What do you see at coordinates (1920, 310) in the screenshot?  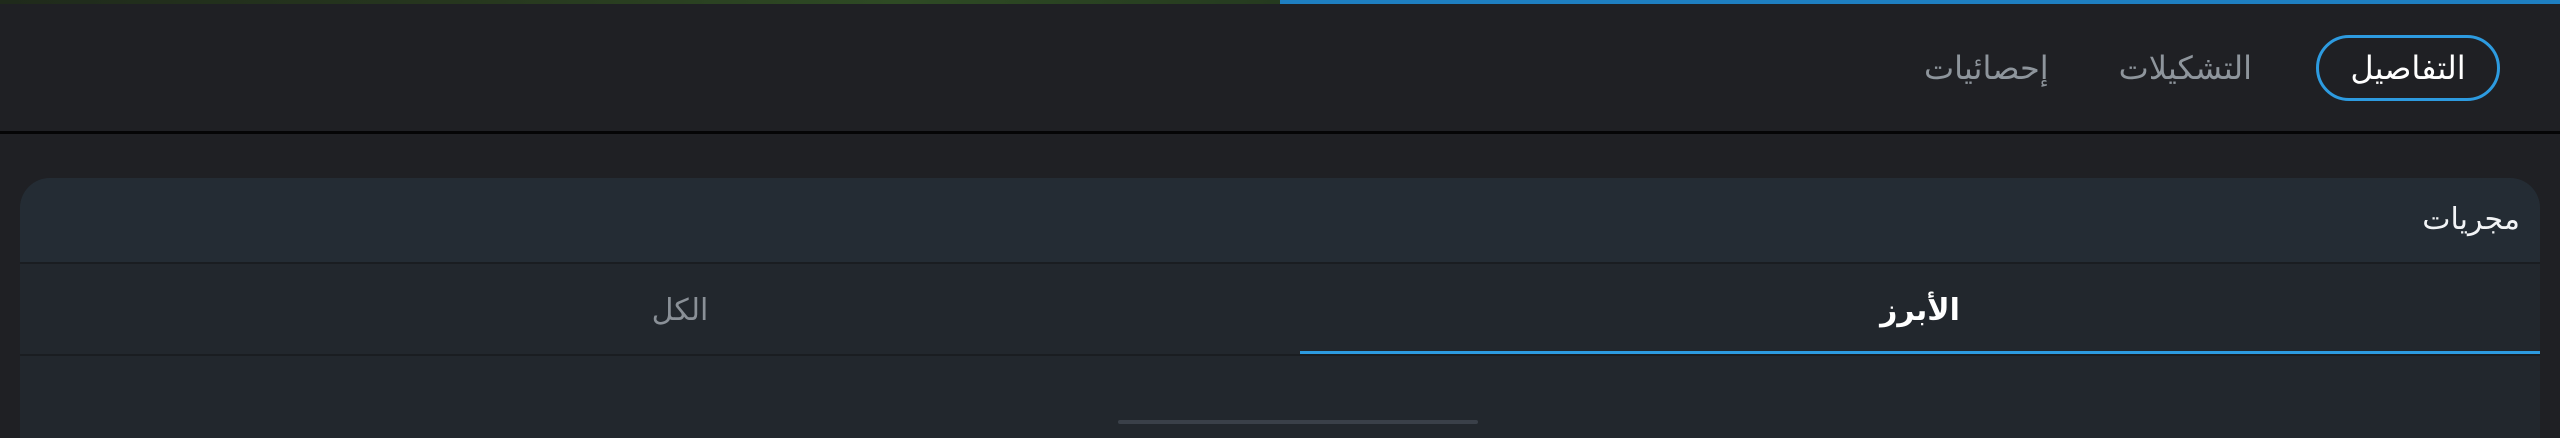 I see `subtab-highlights: الأبرز` at bounding box center [1920, 310].